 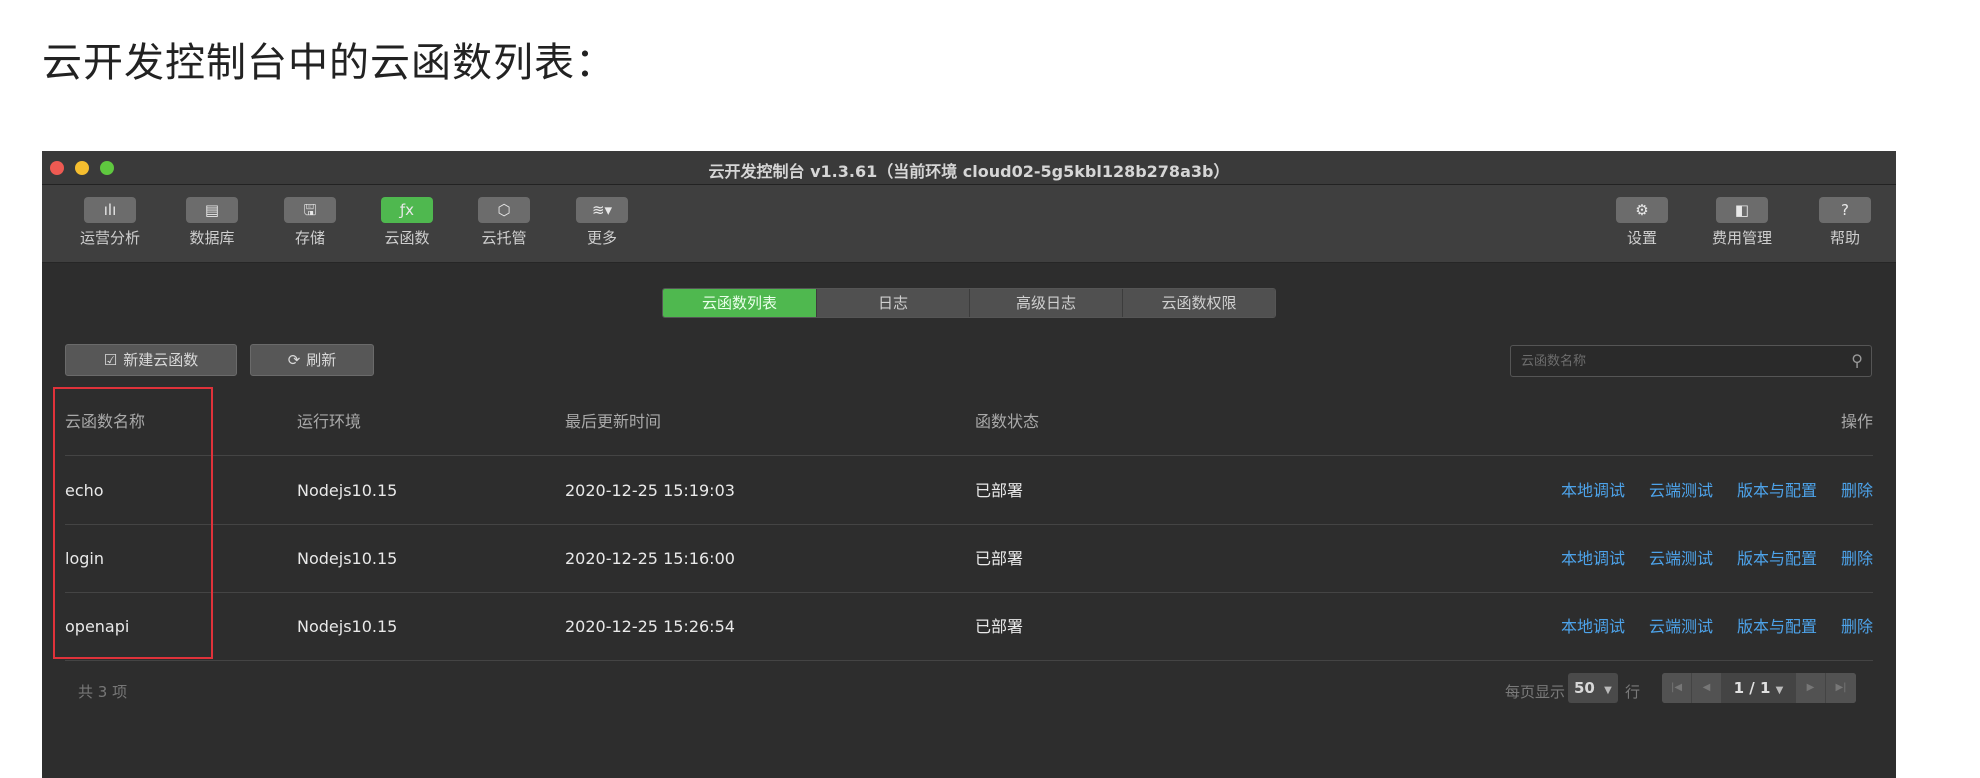 What do you see at coordinates (1845, 210) in the screenshot?
I see `help-icon: ?` at bounding box center [1845, 210].